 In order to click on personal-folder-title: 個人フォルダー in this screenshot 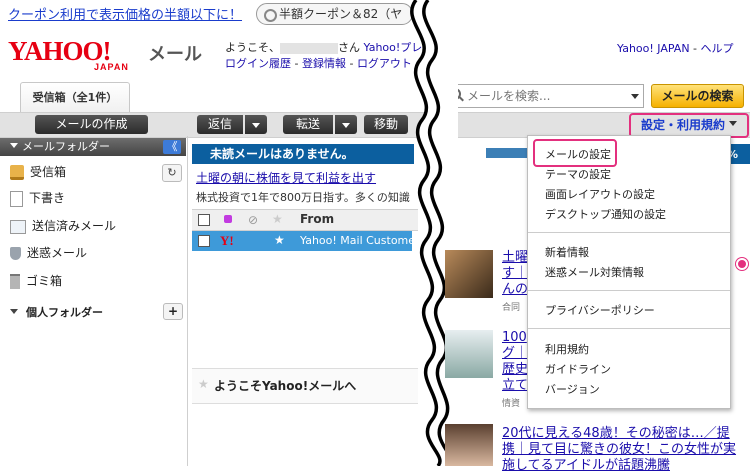, I will do `click(64, 312)`.